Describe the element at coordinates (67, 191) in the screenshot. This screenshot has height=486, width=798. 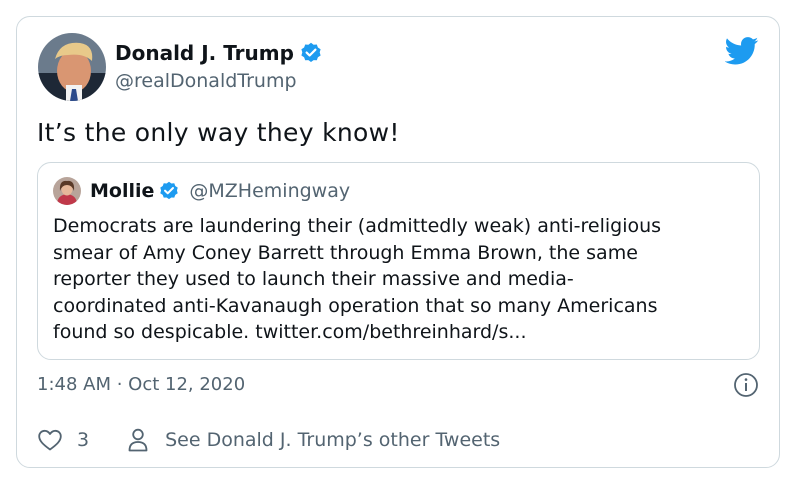
I see `quoted-author-avatar` at that location.